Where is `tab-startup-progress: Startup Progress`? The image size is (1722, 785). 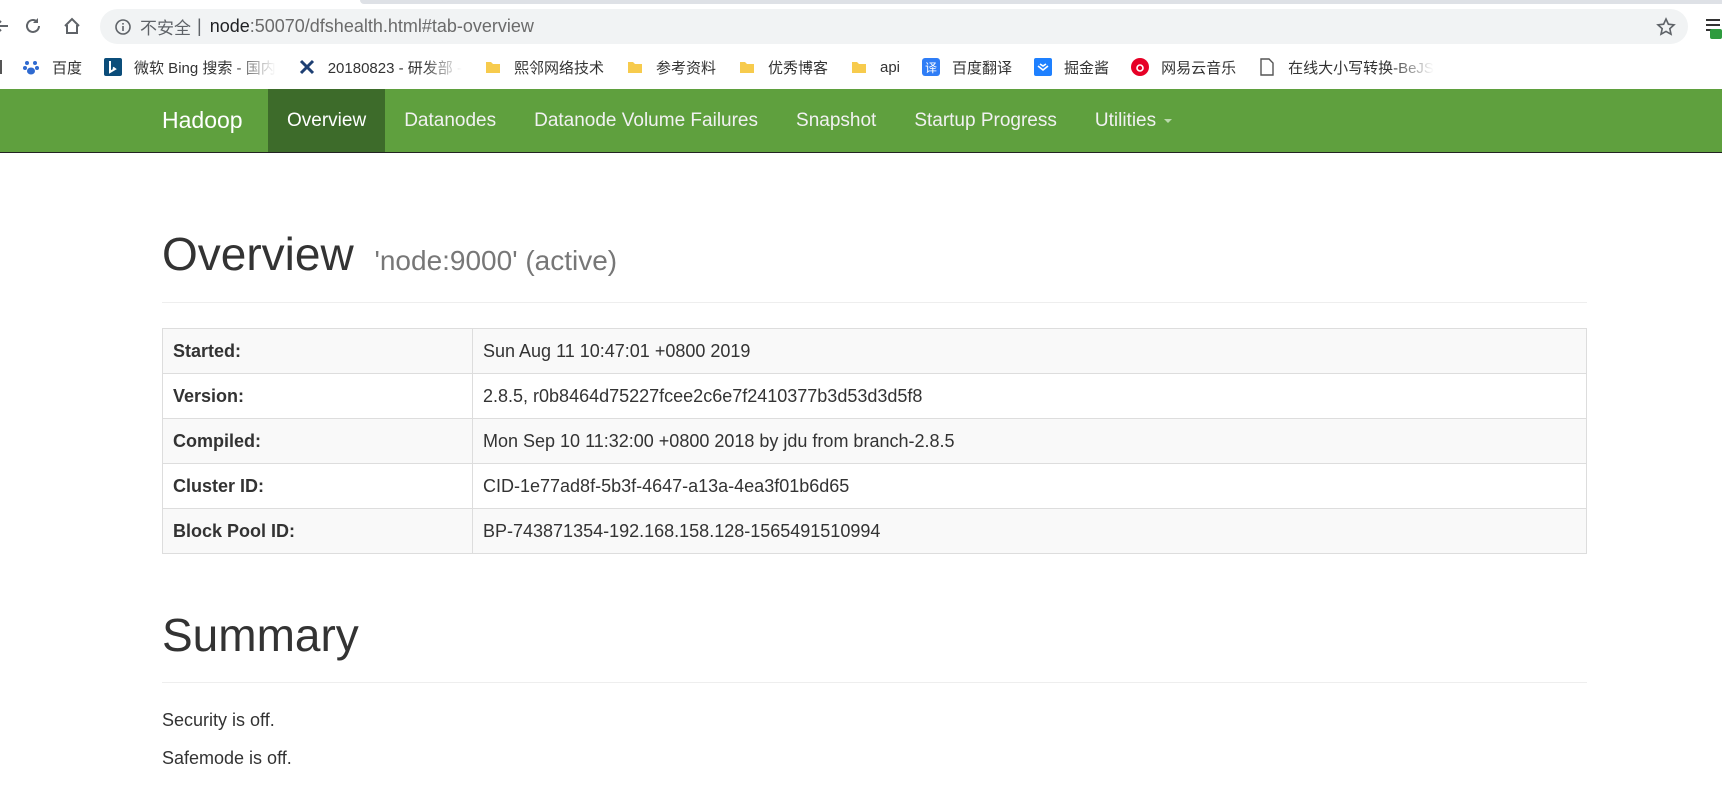 tab-startup-progress: Startup Progress is located at coordinates (985, 120).